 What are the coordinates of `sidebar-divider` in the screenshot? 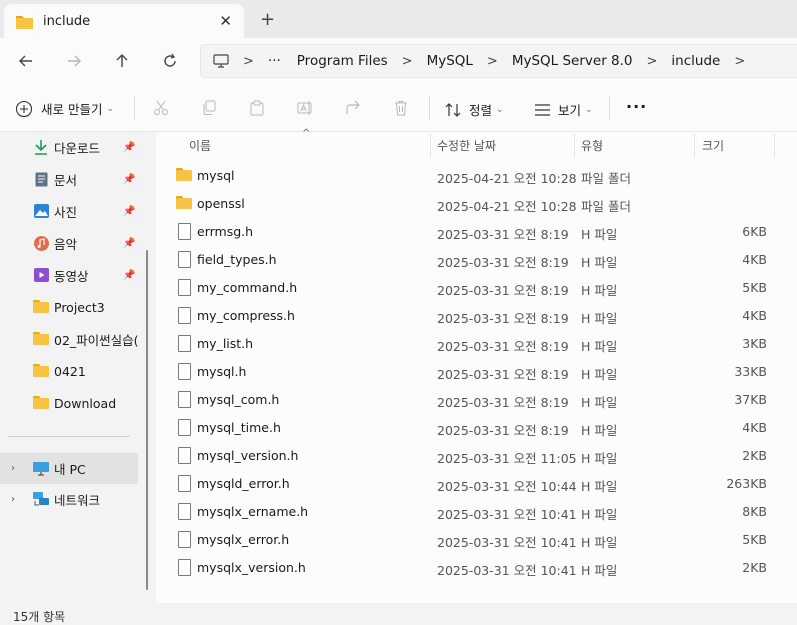 It's located at (69, 436).